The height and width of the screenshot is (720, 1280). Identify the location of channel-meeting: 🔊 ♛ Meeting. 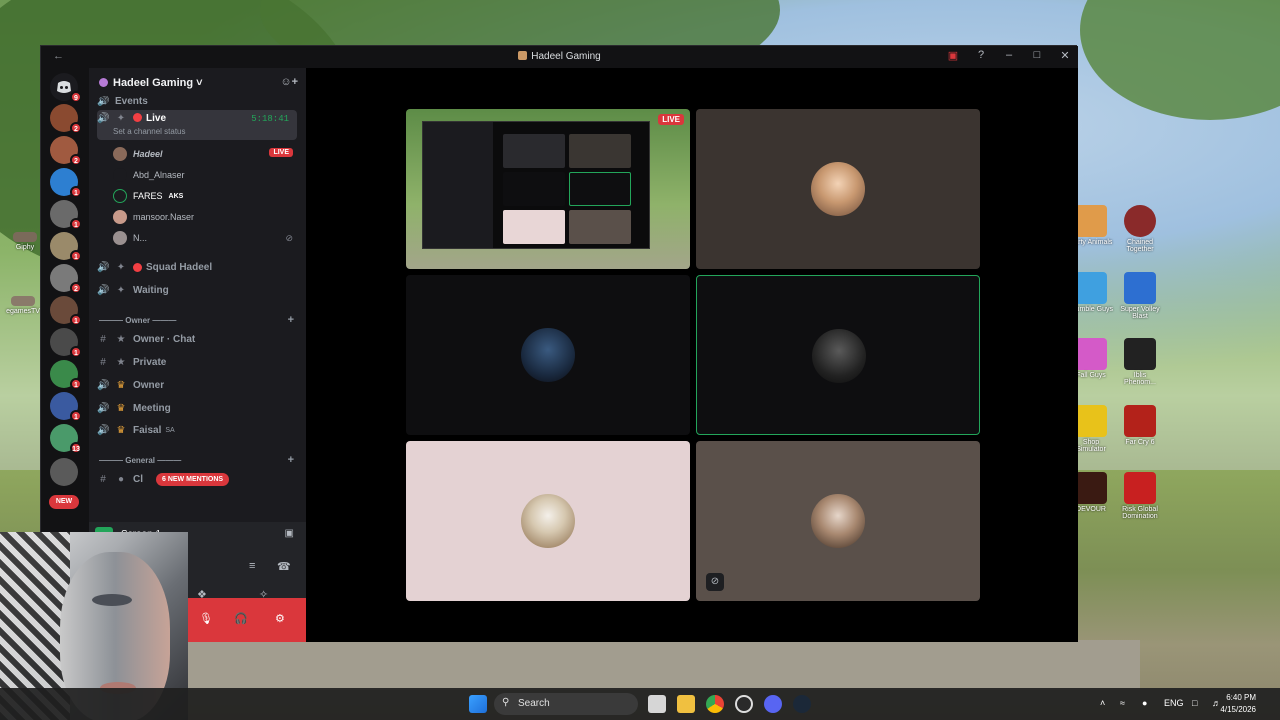
(197, 408).